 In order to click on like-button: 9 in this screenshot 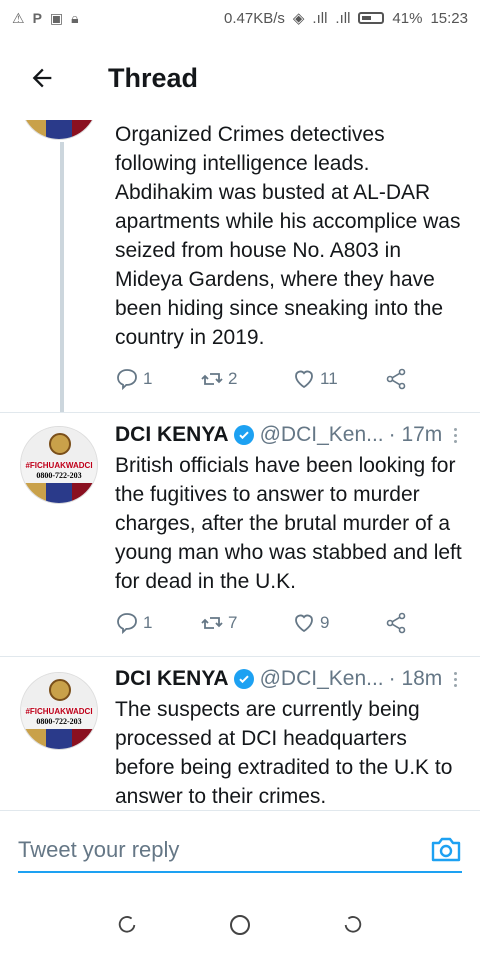, I will do `click(338, 623)`.